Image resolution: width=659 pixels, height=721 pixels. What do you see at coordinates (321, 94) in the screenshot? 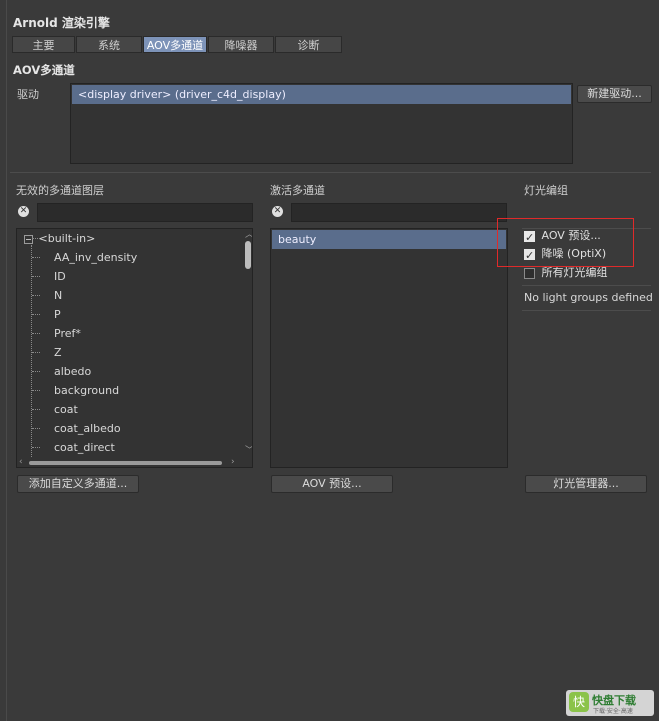
I see `driver-item-selected: <display driver> (driver_c4d_display)` at bounding box center [321, 94].